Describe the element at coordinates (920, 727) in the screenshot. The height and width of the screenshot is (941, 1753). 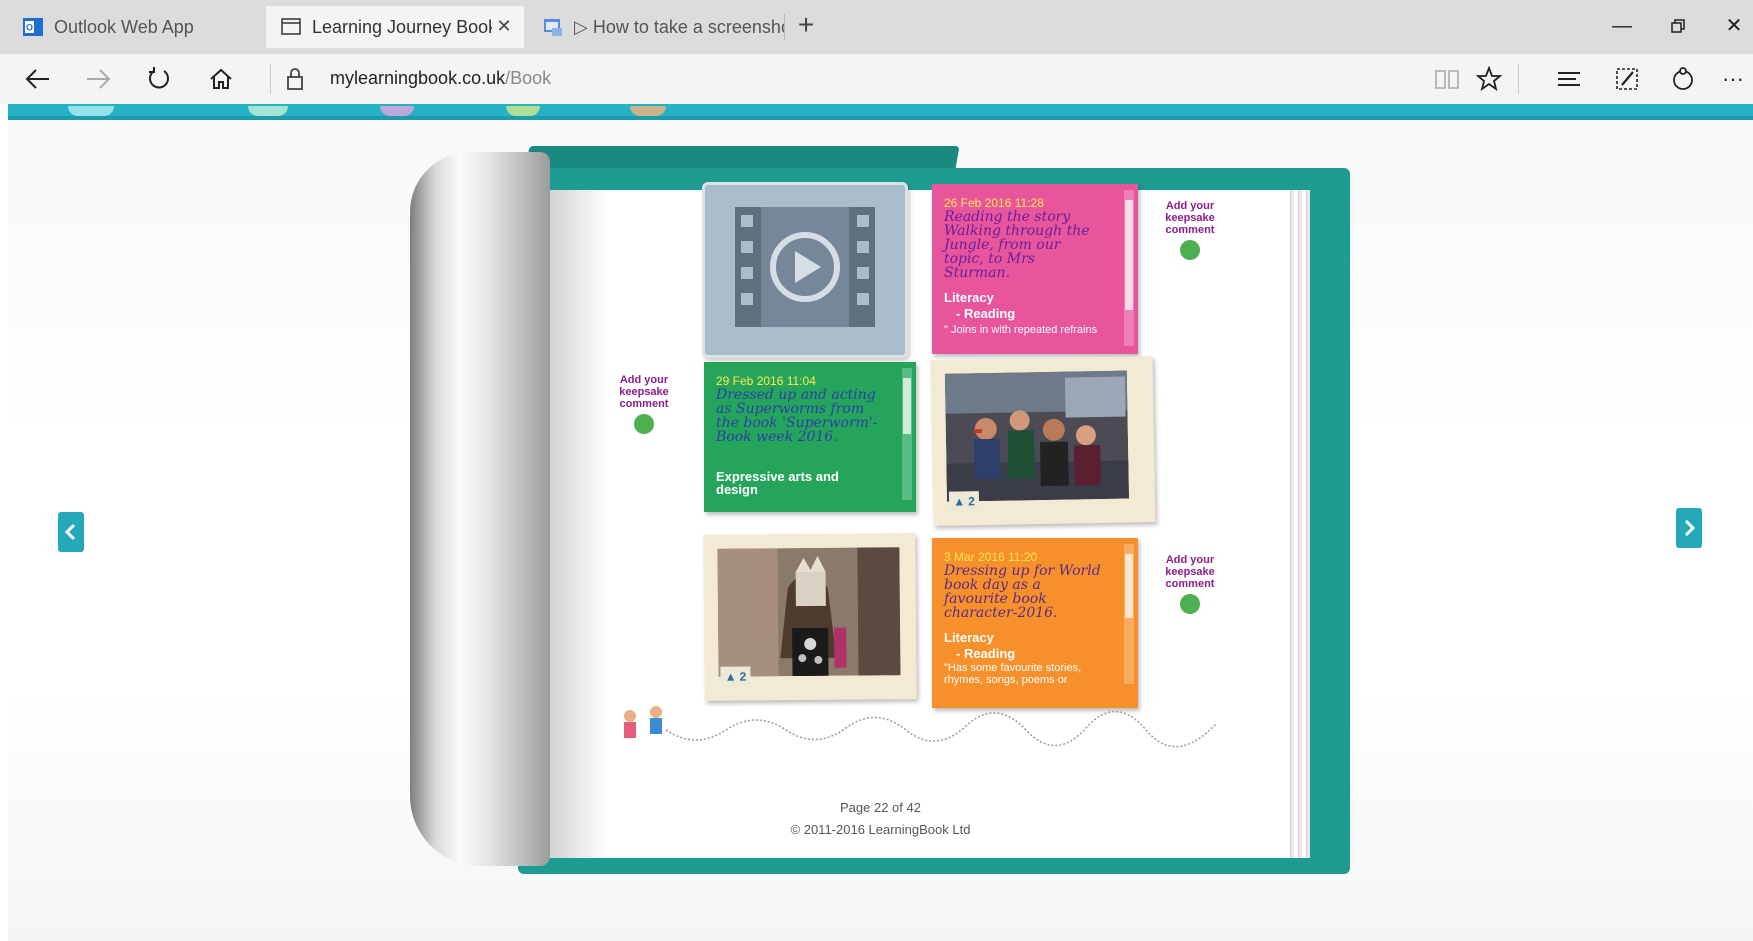
I see `kids-squiggle-decoration` at that location.